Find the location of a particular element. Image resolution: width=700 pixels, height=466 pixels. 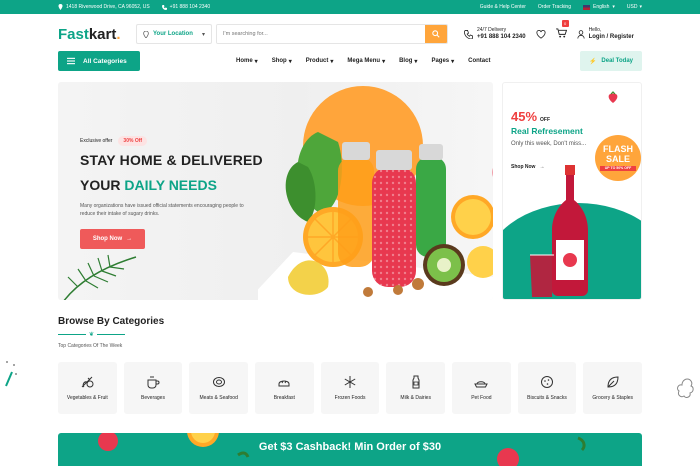

arrow-right-icon: → is located at coordinates (129, 239).